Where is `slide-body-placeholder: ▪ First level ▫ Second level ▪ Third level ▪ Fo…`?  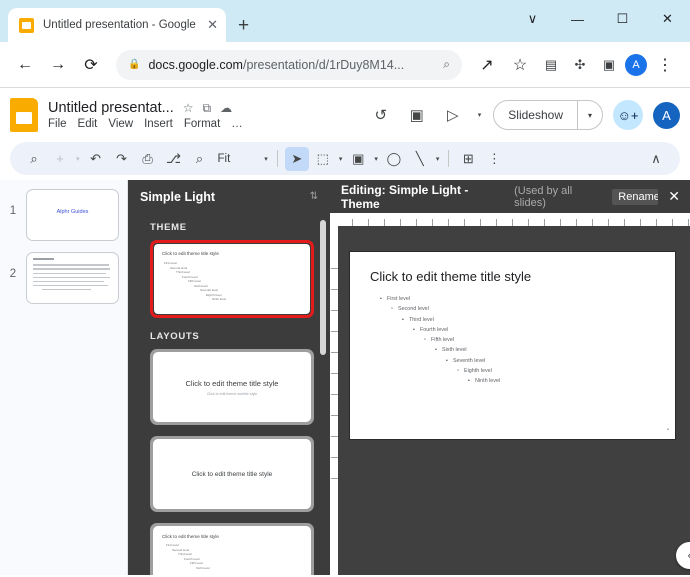 slide-body-placeholder: ▪ First level ▫ Second level ▪ Third level ▪ Fo… is located at coordinates (512, 340).